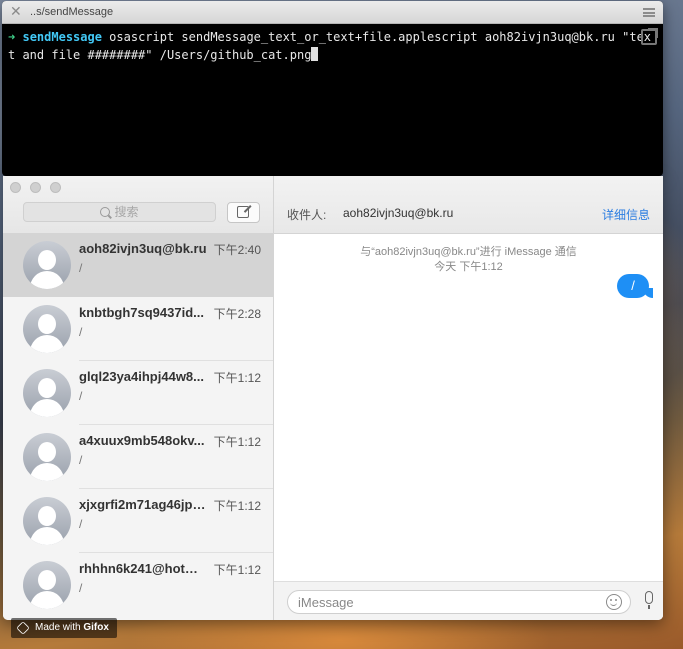  I want to click on compose-button, so click(243, 212).